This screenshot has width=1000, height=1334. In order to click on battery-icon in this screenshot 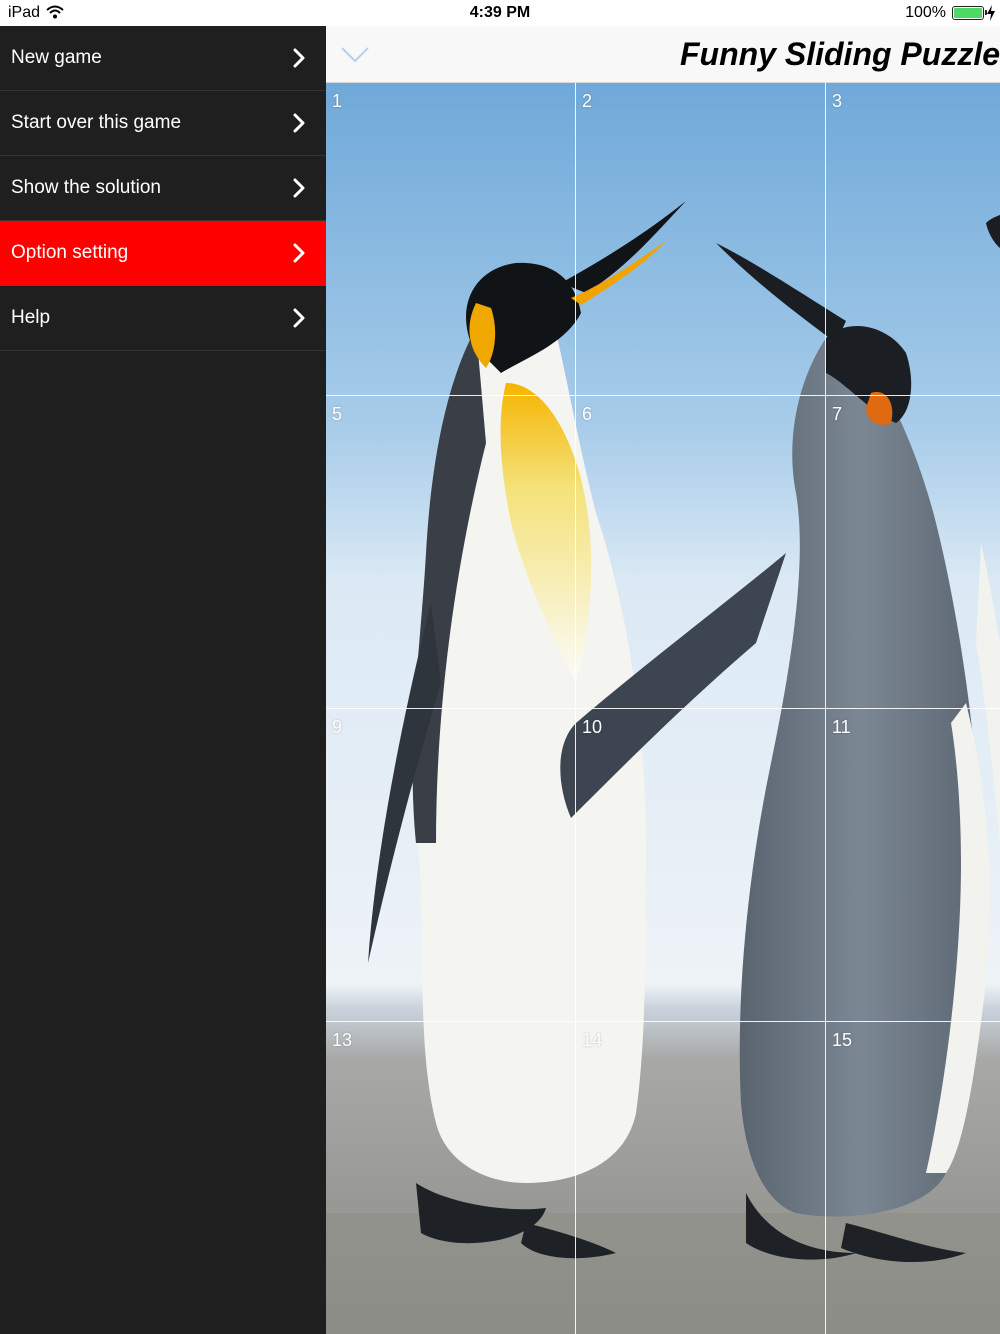, I will do `click(969, 13)`.